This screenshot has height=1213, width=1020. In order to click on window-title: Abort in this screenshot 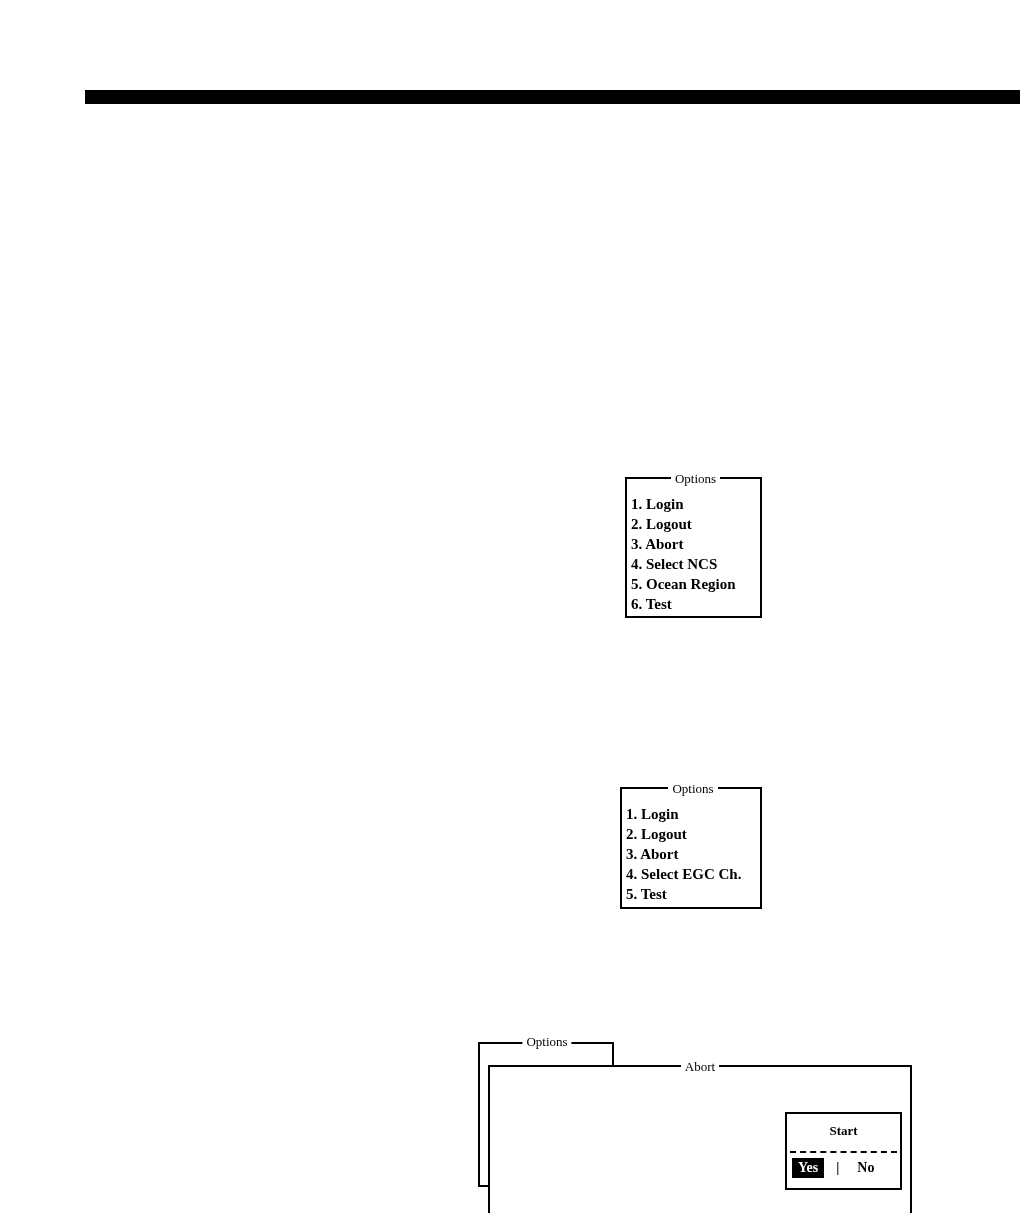, I will do `click(700, 1067)`.